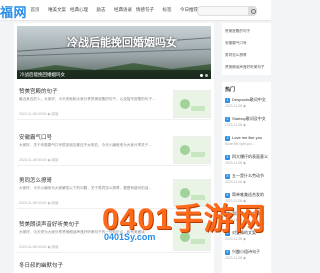  I want to click on hot-item: 3 Love me like you, so click(243, 138).